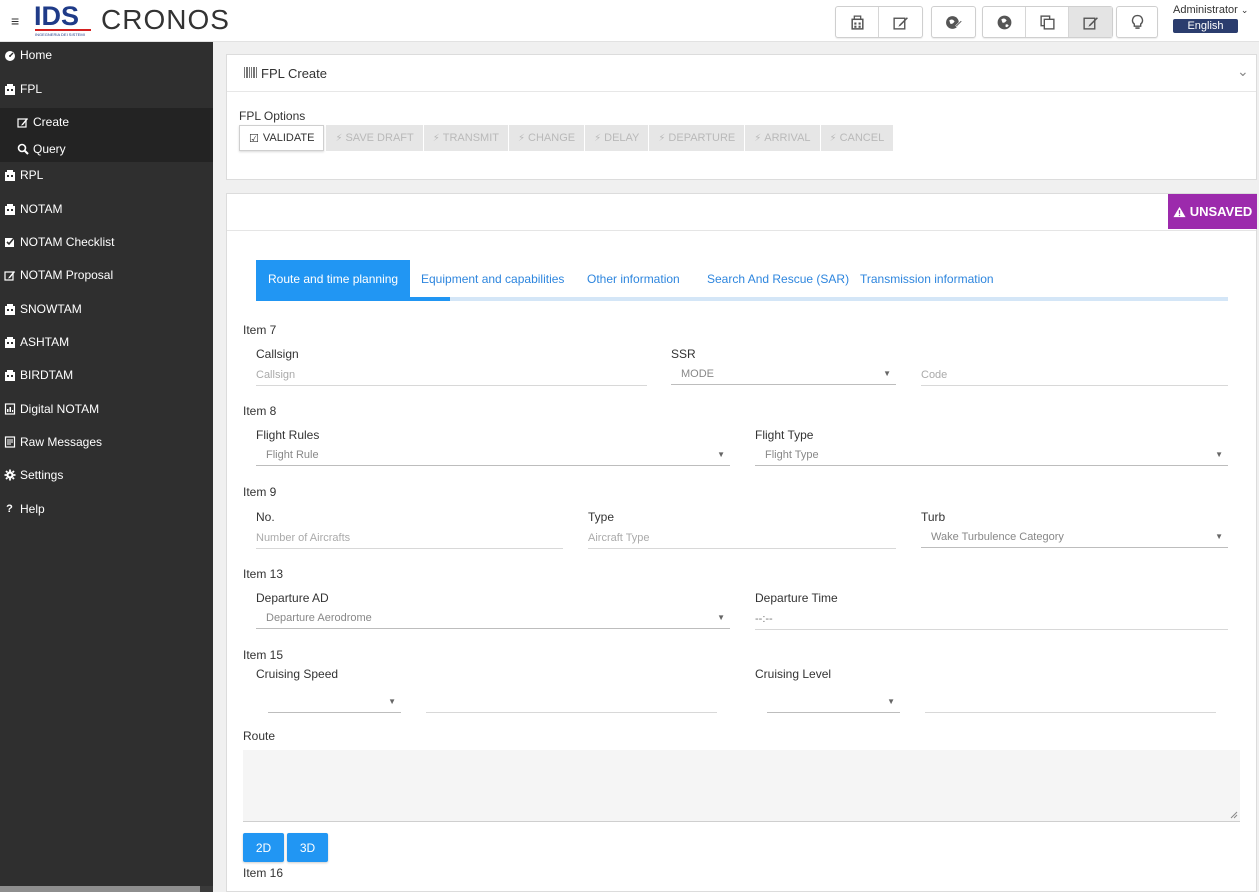  What do you see at coordinates (742, 538) in the screenshot?
I see `aircraft-type-input: Aircraft Type` at bounding box center [742, 538].